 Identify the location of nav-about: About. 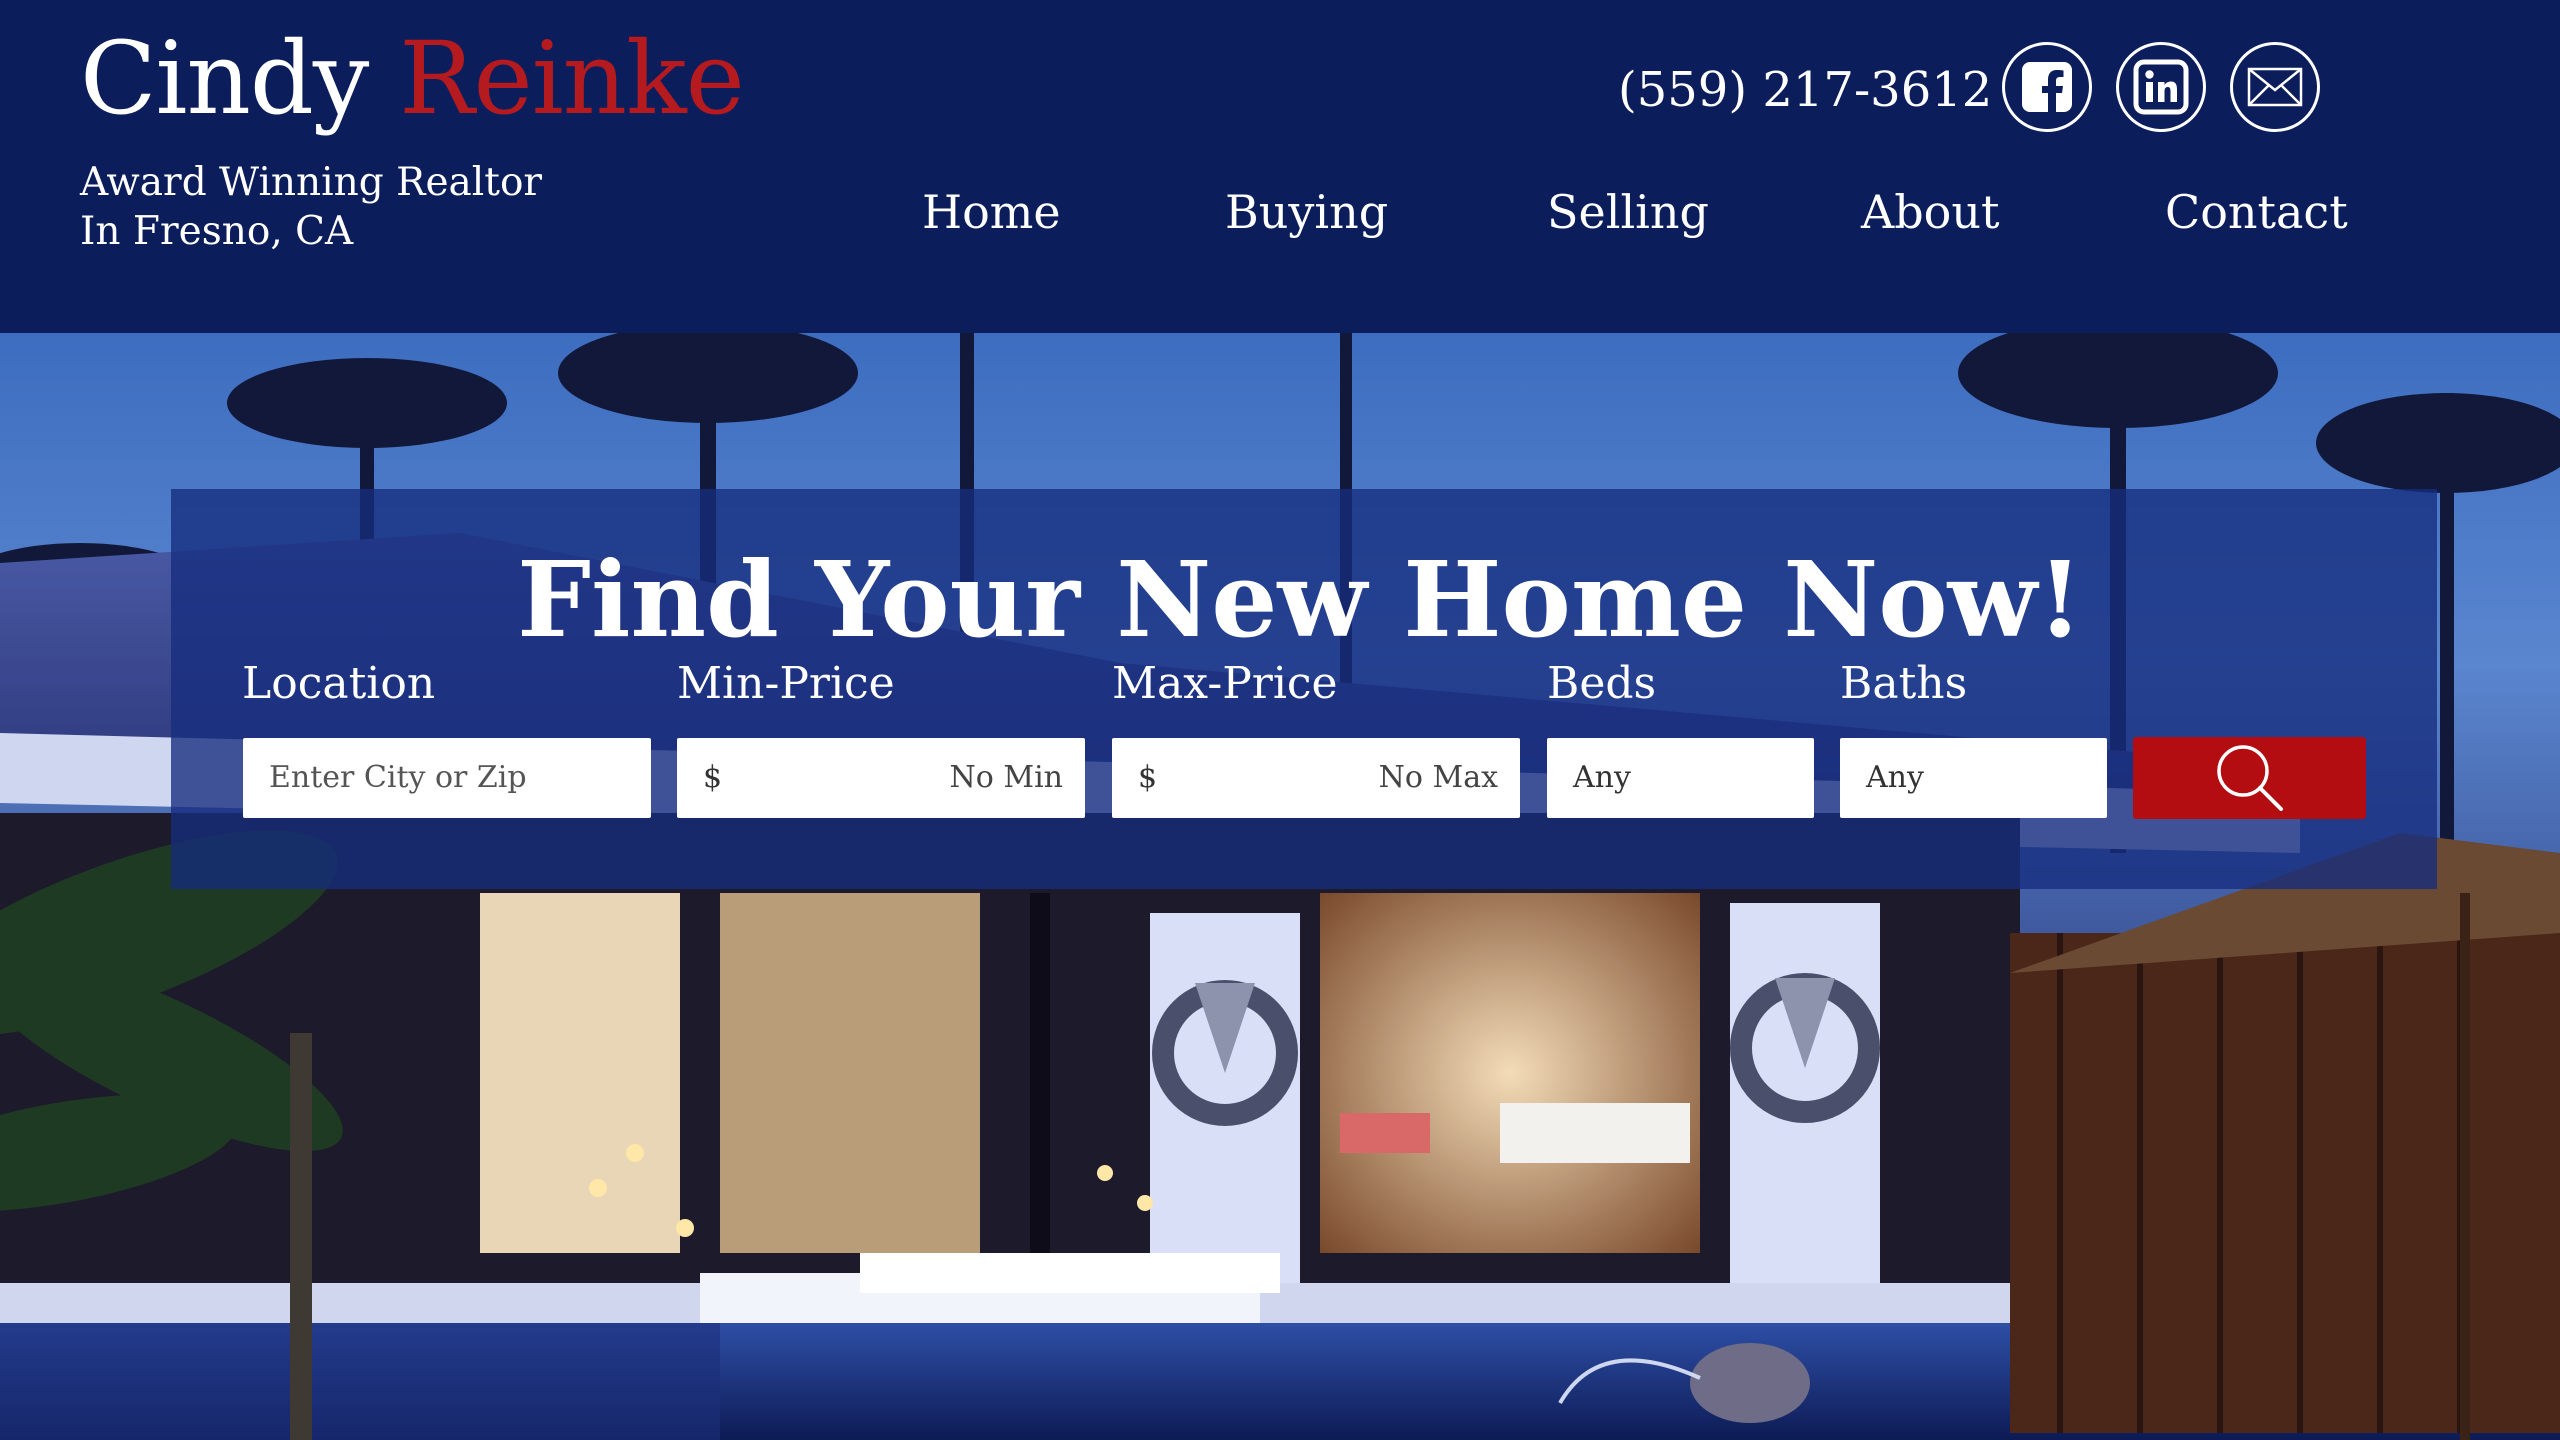
(1930, 212).